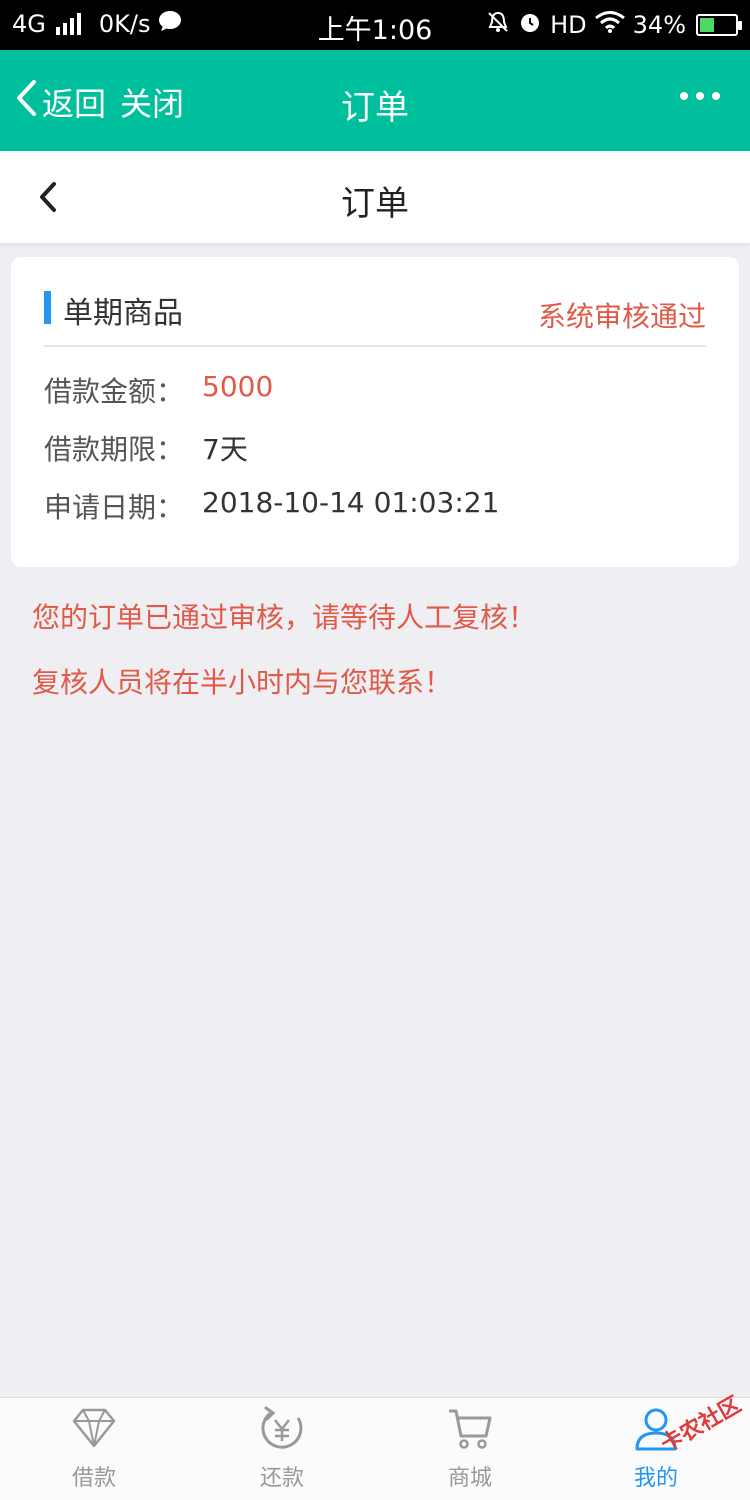 Image resolution: width=750 pixels, height=1500 pixels. What do you see at coordinates (225, 449) in the screenshot?
I see `loan-term-value: 7天` at bounding box center [225, 449].